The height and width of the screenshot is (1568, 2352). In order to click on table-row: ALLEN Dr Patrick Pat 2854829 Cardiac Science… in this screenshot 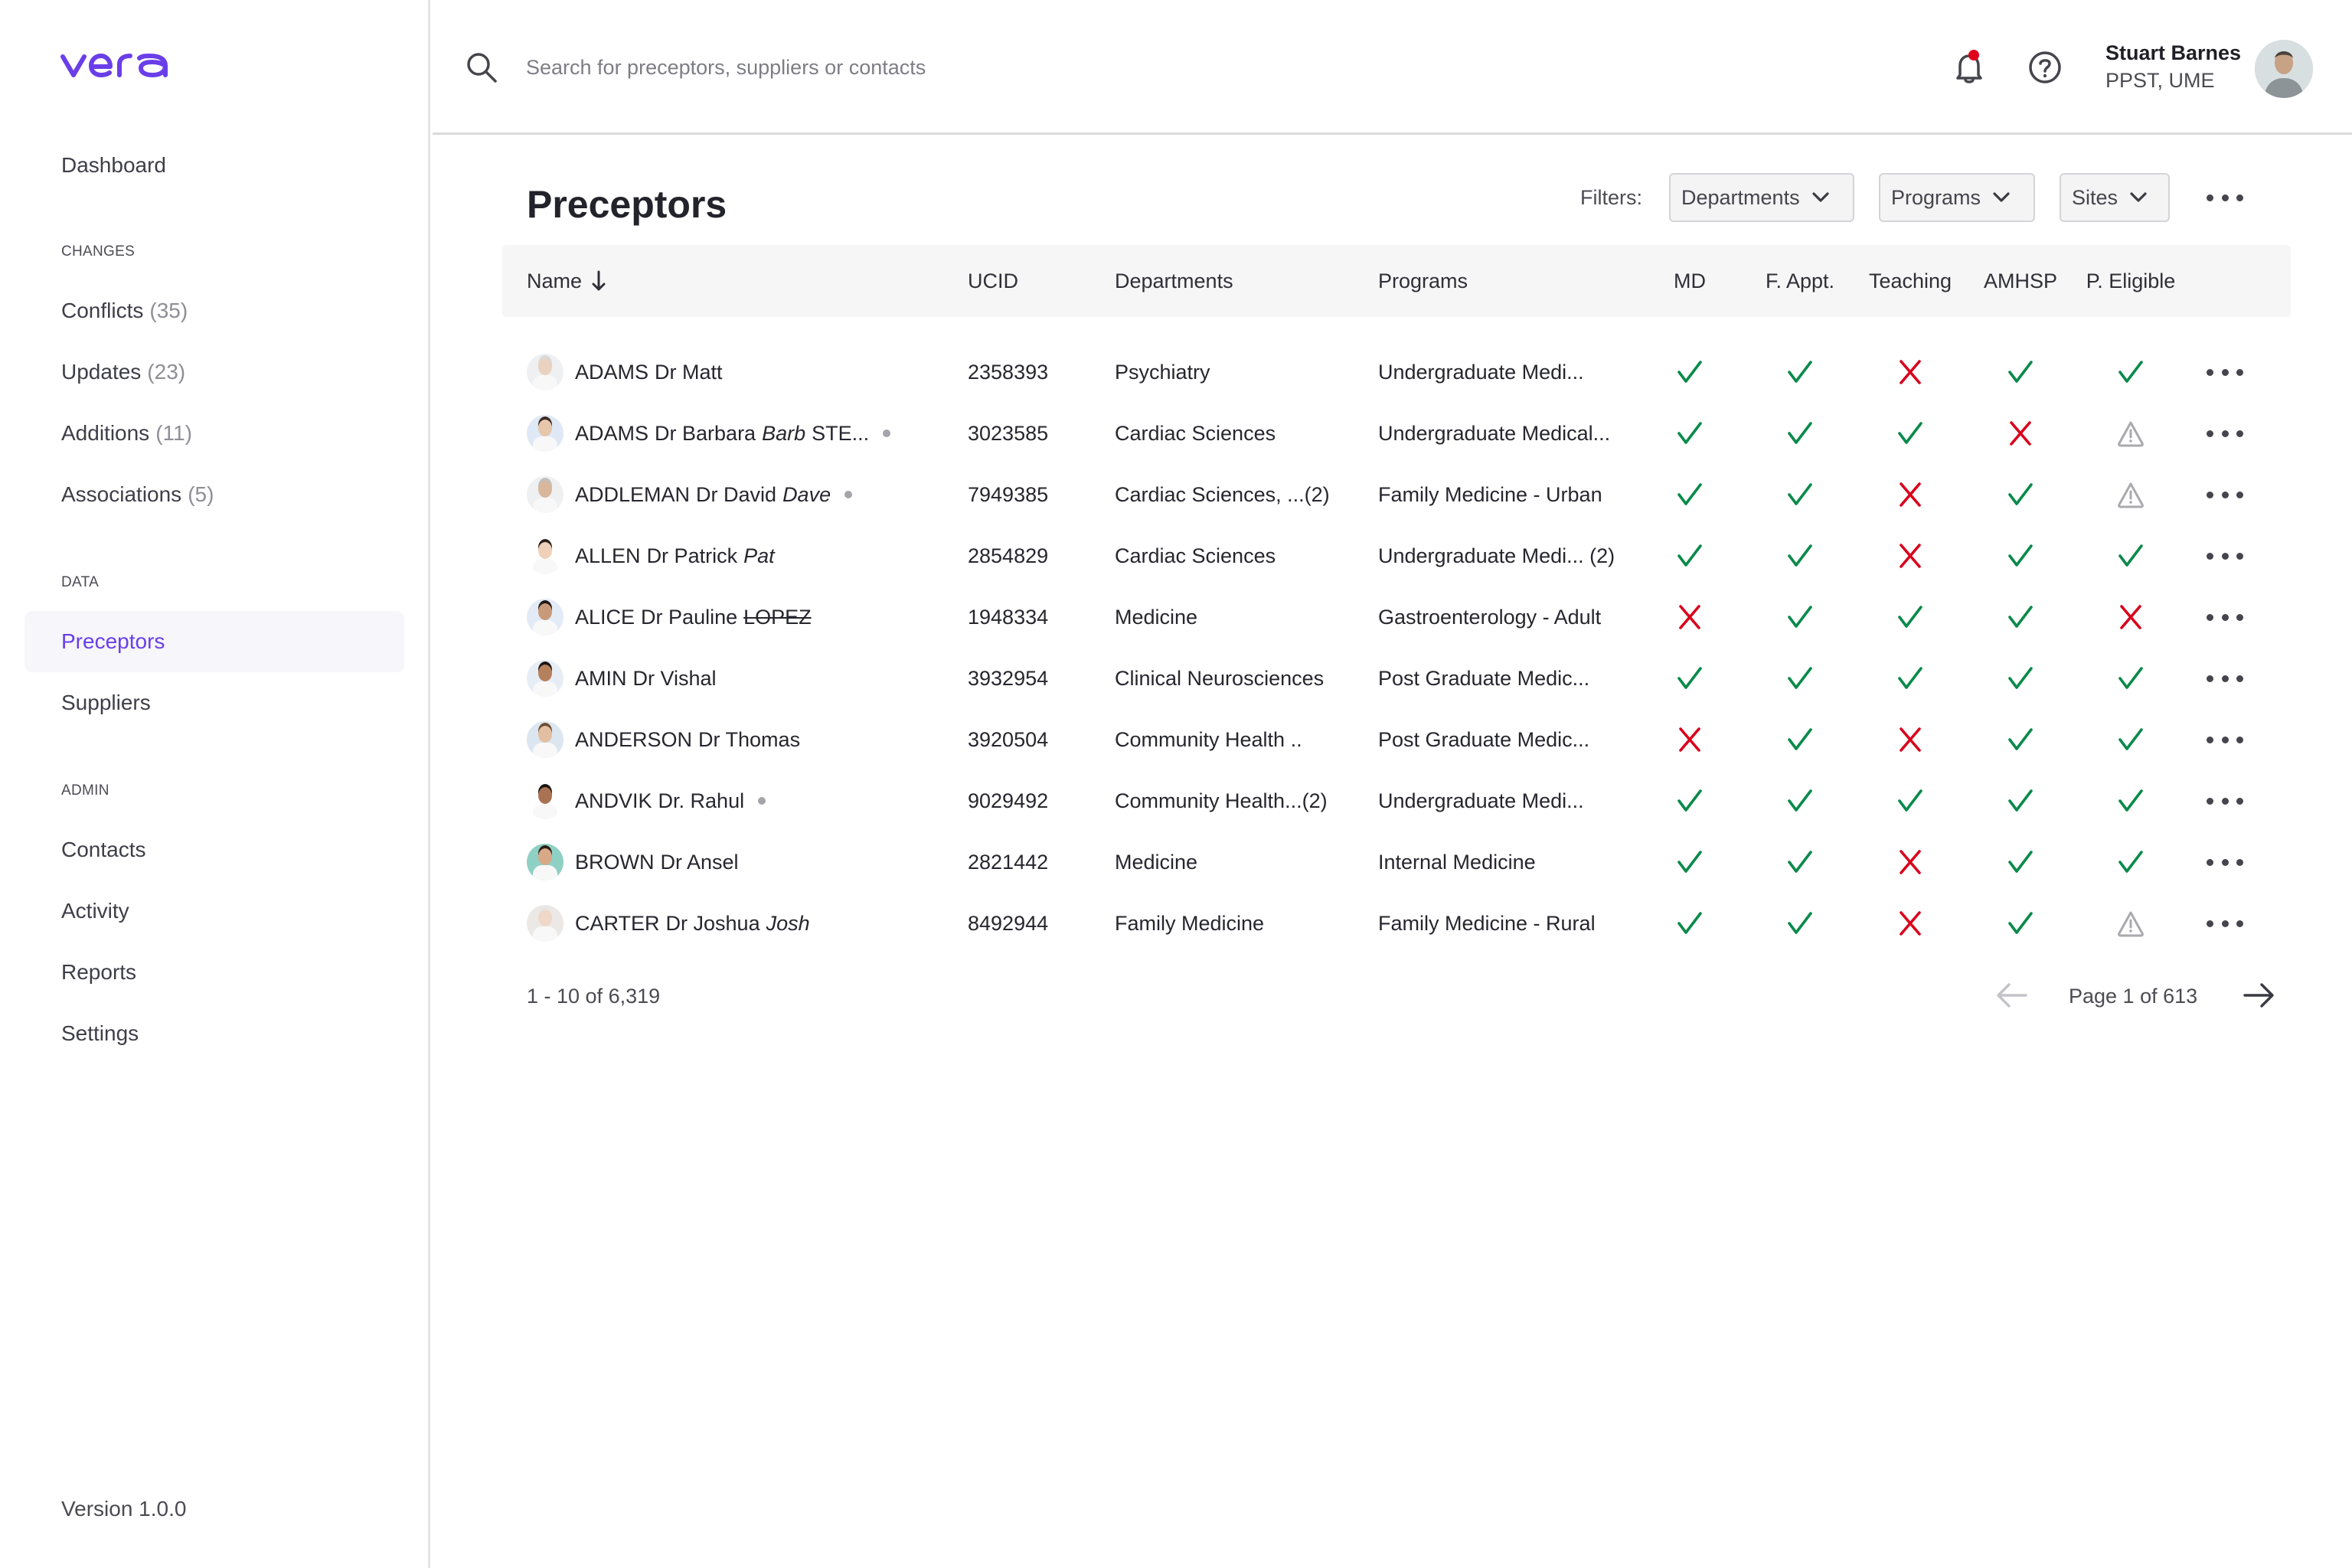, I will do `click(1396, 555)`.